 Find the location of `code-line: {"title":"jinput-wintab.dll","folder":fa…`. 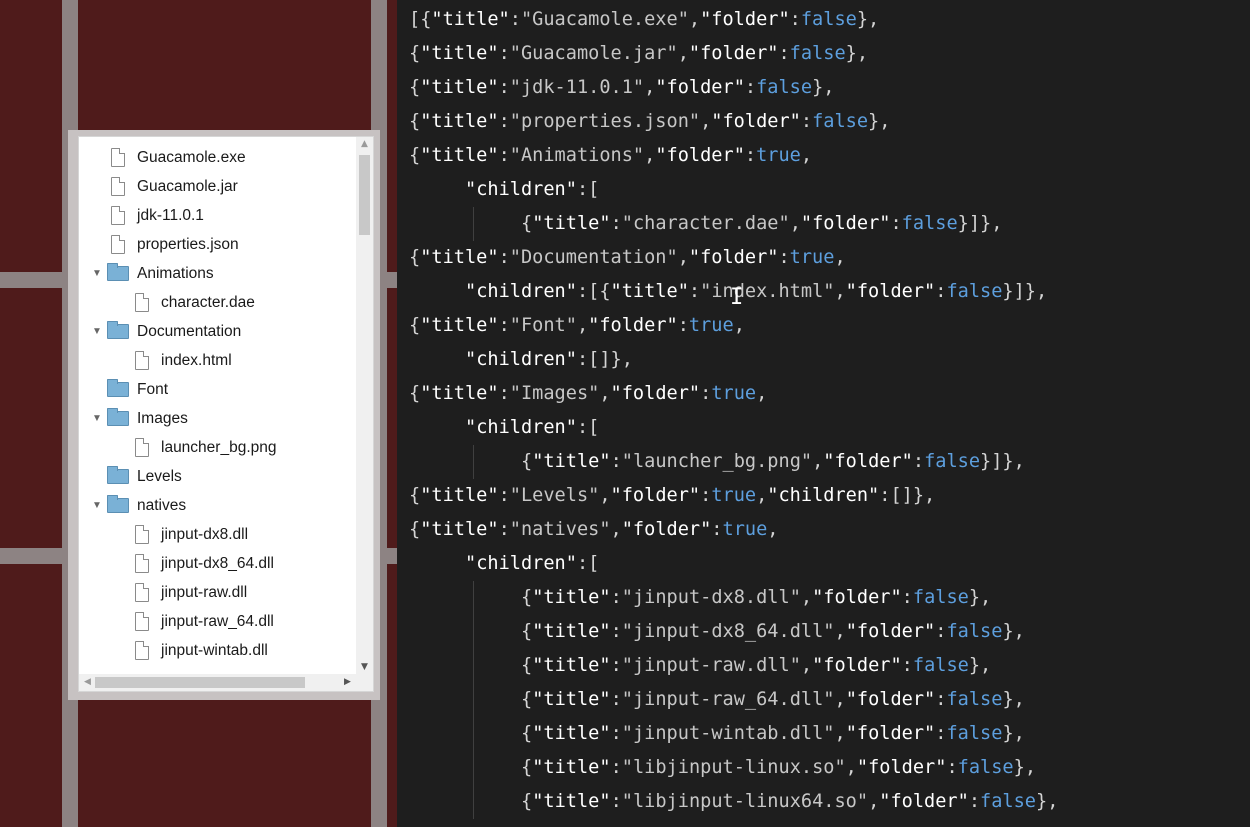

code-line: {"title":"jinput-wintab.dll","folder":fa… is located at coordinates (773, 734).